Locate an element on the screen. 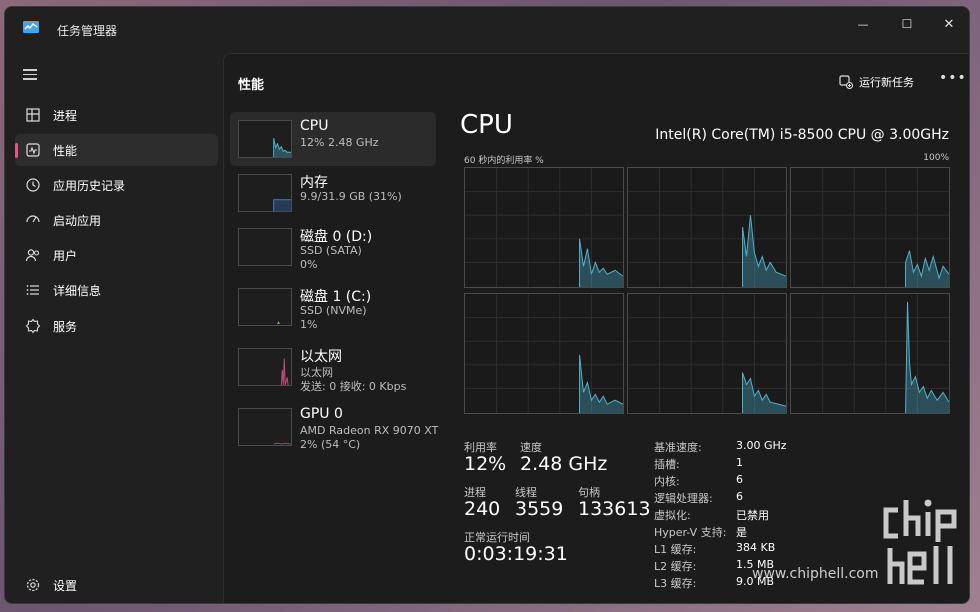 The image size is (980, 612). details-icon is located at coordinates (32, 290).